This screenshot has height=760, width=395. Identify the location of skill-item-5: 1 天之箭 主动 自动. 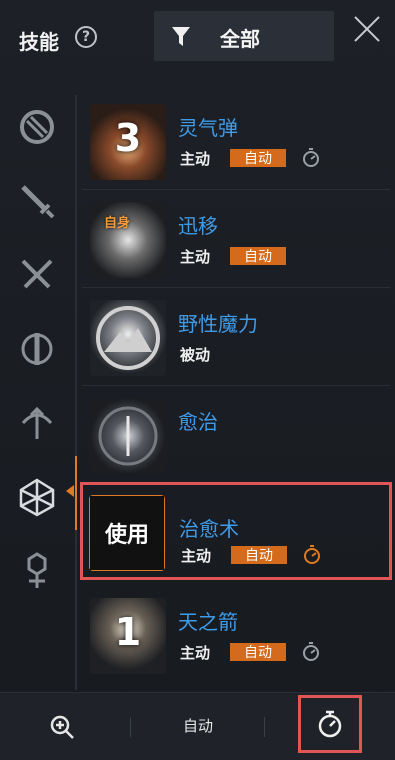
(236, 635).